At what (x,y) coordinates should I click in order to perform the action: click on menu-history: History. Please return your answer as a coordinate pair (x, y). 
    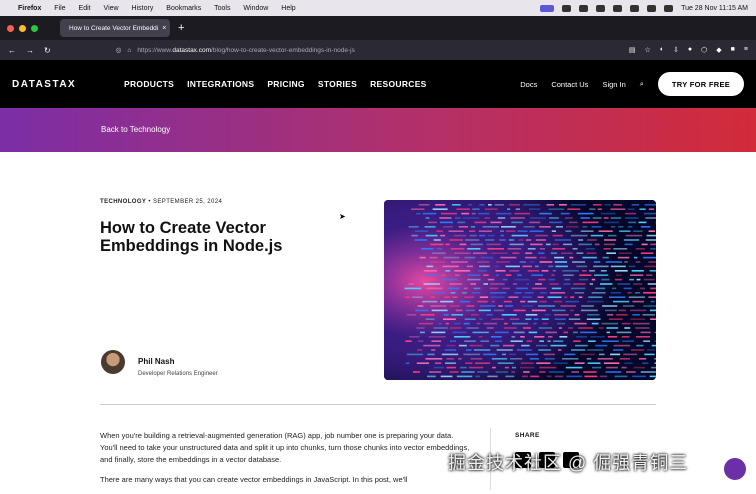
    Looking at the image, I should click on (143, 8).